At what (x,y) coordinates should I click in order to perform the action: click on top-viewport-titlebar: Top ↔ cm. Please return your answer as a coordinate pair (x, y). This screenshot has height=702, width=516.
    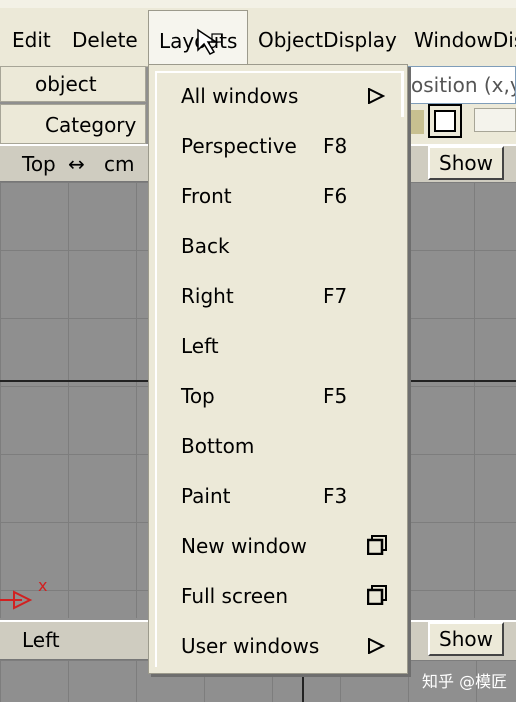
    Looking at the image, I should click on (74, 163).